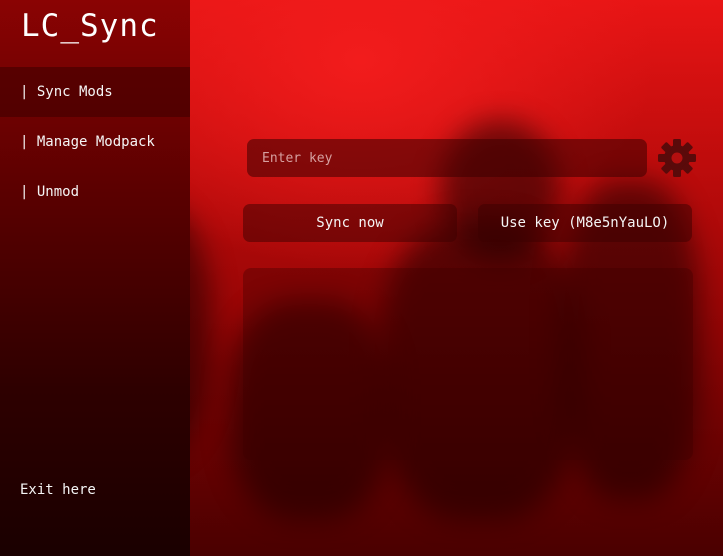 This screenshot has height=556, width=723. Describe the element at coordinates (90, 26) in the screenshot. I see `app-title: LC_Sync` at that location.